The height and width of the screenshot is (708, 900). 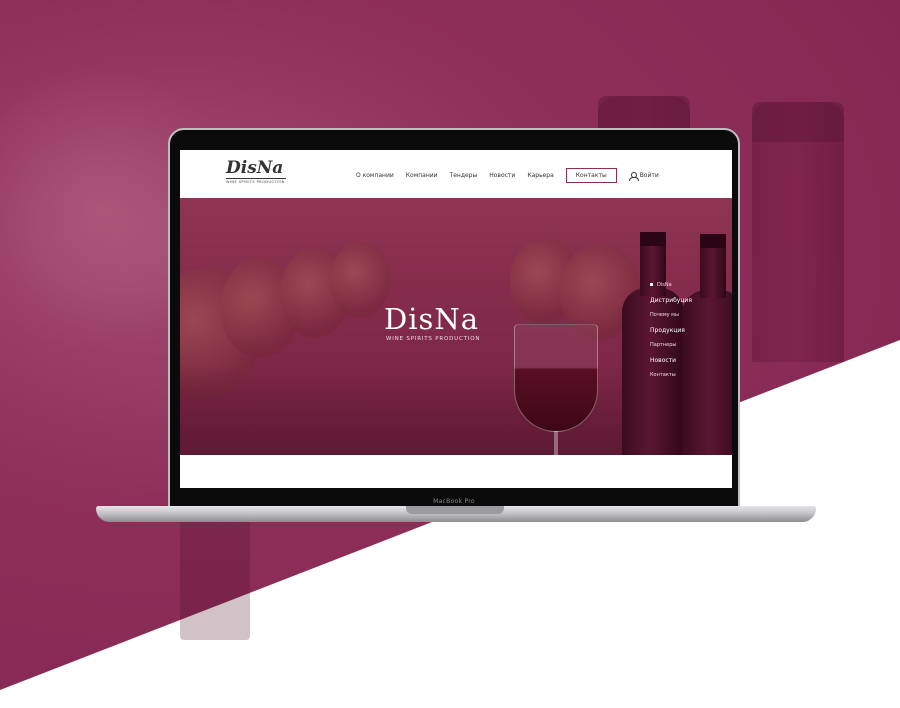 What do you see at coordinates (454, 501) in the screenshot?
I see `device-label: MacBook Pro` at bounding box center [454, 501].